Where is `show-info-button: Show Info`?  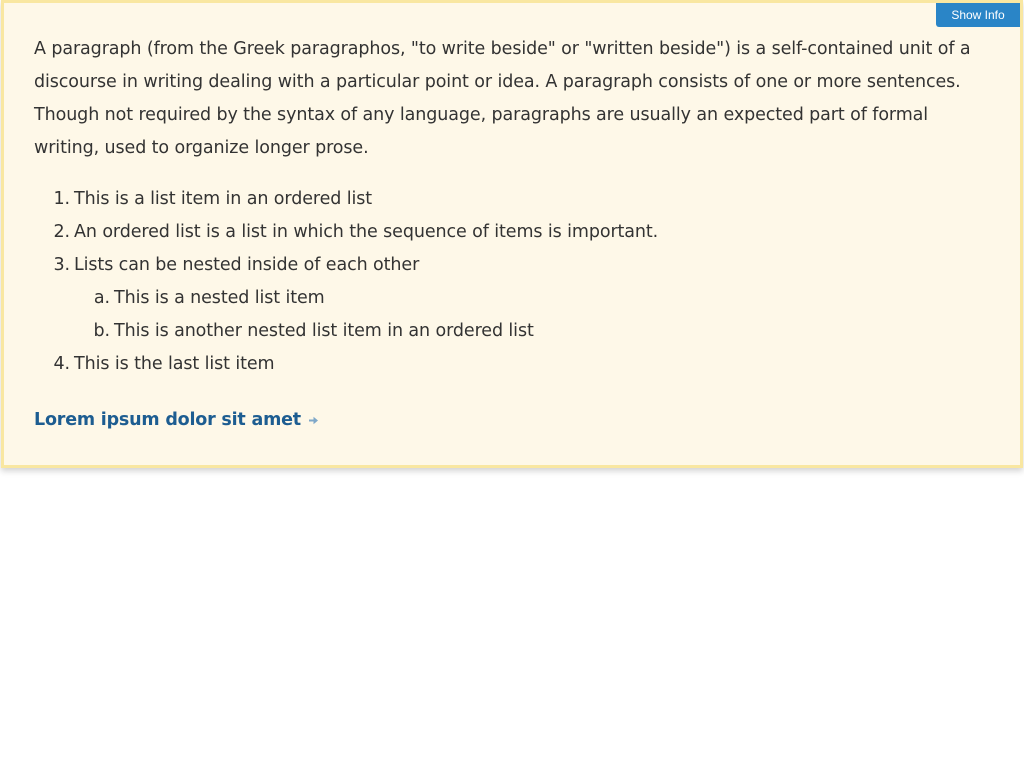 show-info-button: Show Info is located at coordinates (978, 15).